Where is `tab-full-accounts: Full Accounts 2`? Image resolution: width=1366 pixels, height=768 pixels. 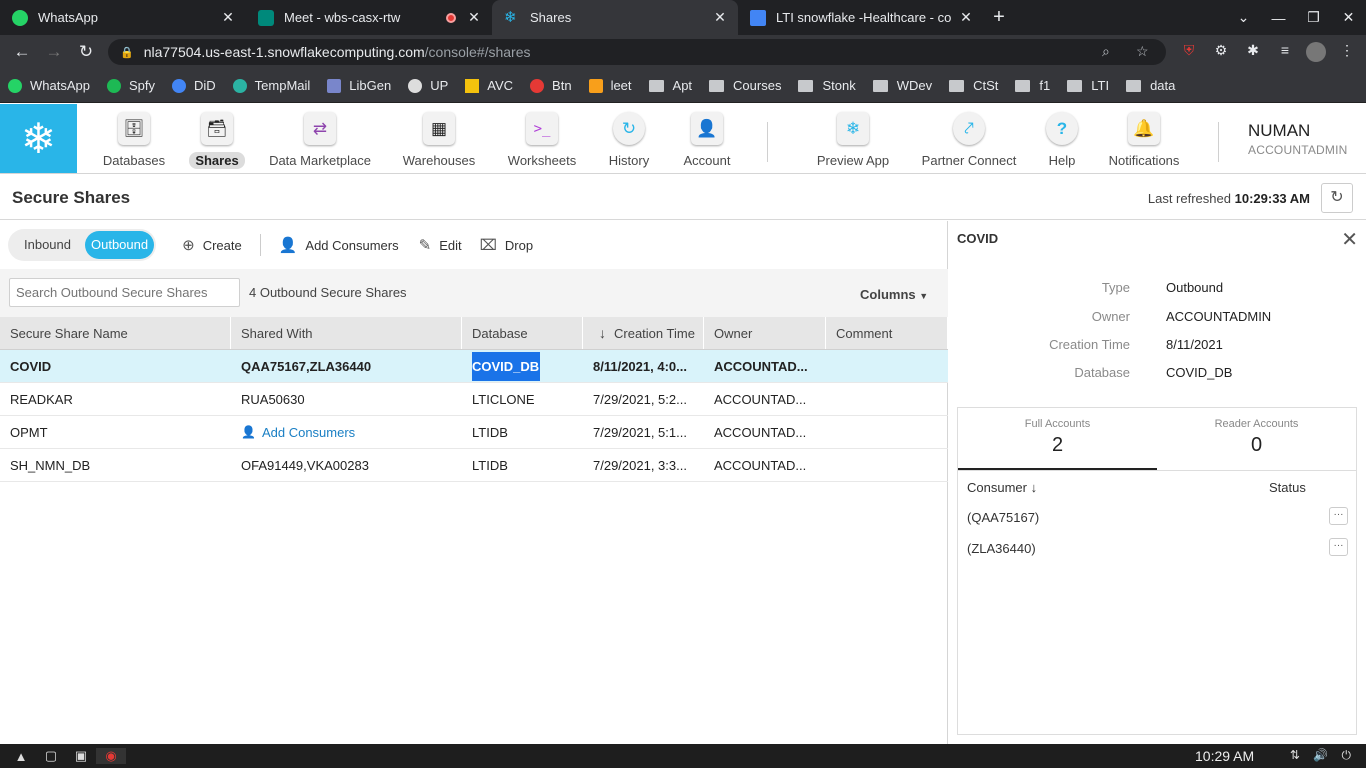 tab-full-accounts: Full Accounts 2 is located at coordinates (1057, 439).